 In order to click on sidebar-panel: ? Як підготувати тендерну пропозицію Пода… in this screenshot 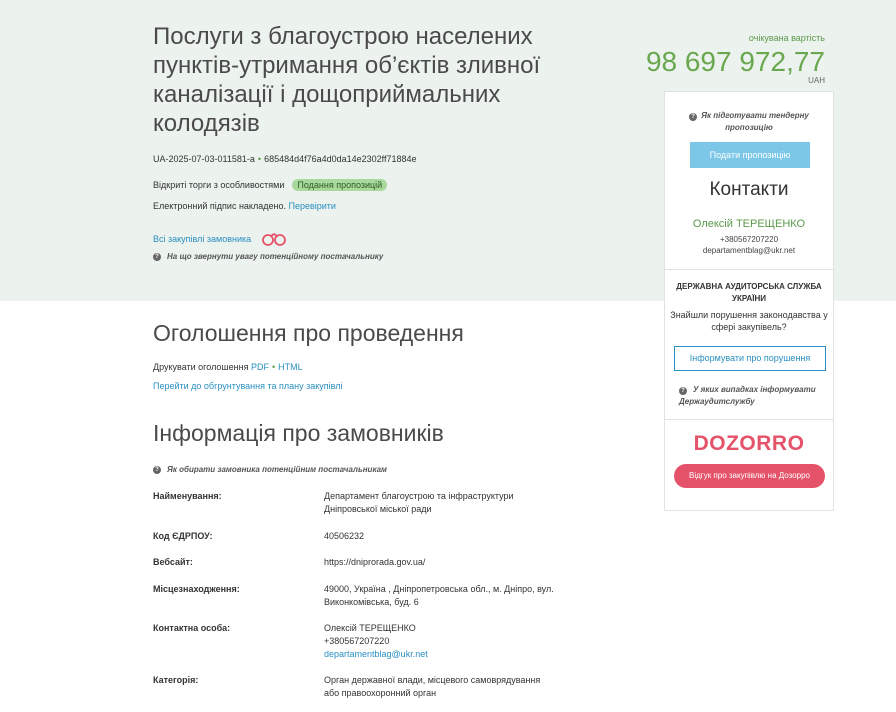, I will do `click(749, 301)`.